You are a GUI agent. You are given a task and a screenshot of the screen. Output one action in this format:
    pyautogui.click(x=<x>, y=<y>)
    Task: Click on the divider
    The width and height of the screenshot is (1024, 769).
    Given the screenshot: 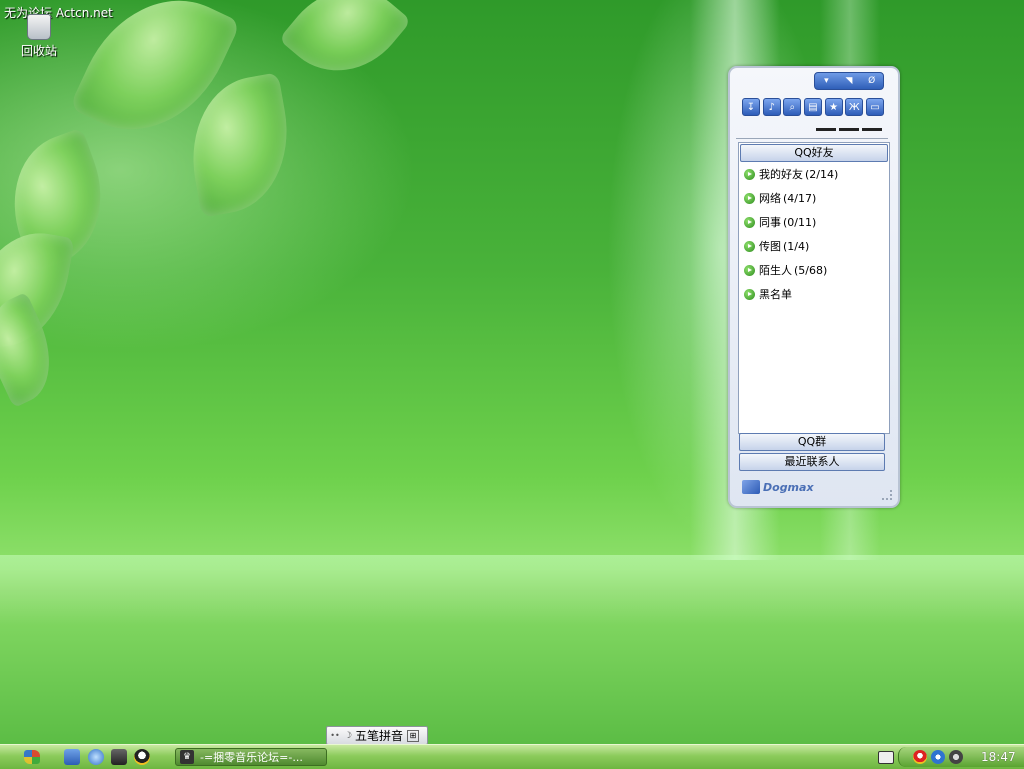 What is the action you would take?
    pyautogui.click(x=812, y=138)
    